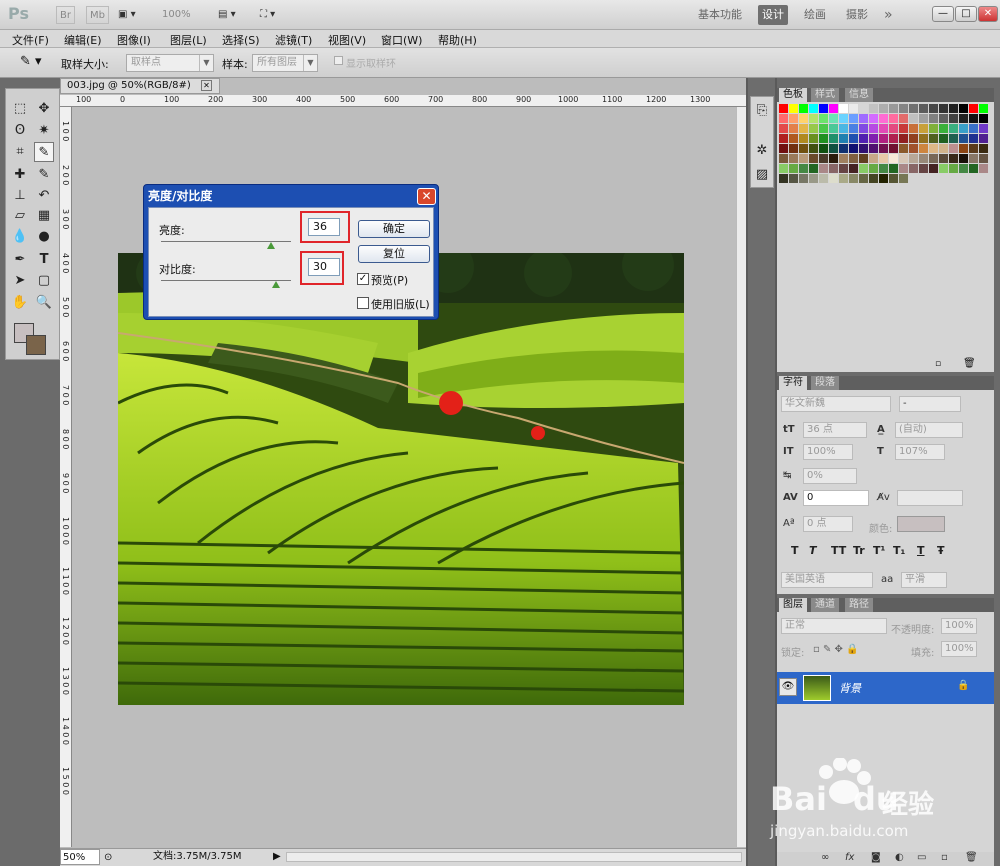  Describe the element at coordinates (44, 237) in the screenshot. I see `dodge-tool-icon: ●` at that location.